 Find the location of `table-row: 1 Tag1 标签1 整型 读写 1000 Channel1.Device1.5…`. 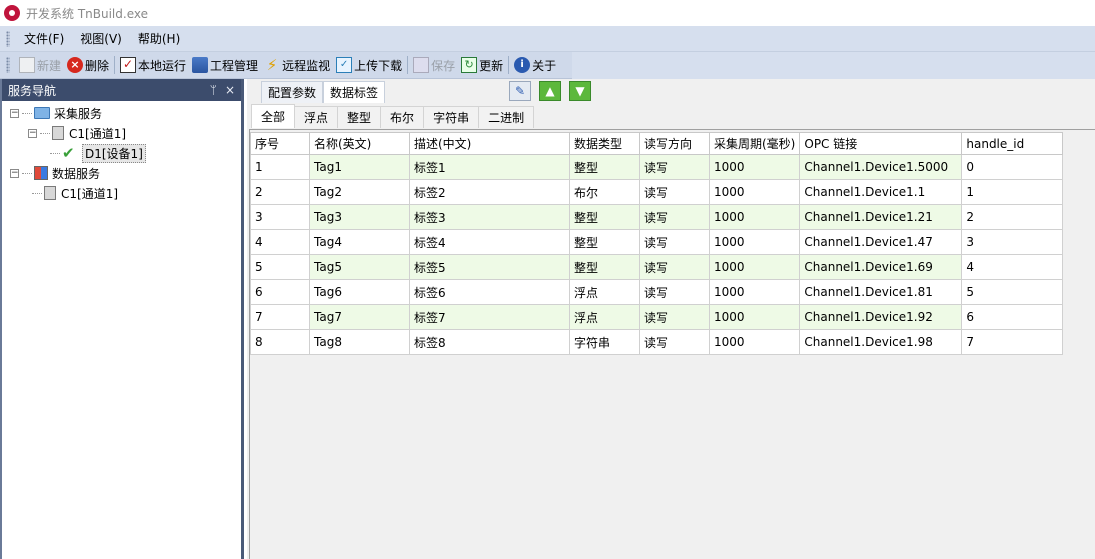

table-row: 1 Tag1 标签1 整型 读写 1000 Channel1.Device1.5… is located at coordinates (657, 167).